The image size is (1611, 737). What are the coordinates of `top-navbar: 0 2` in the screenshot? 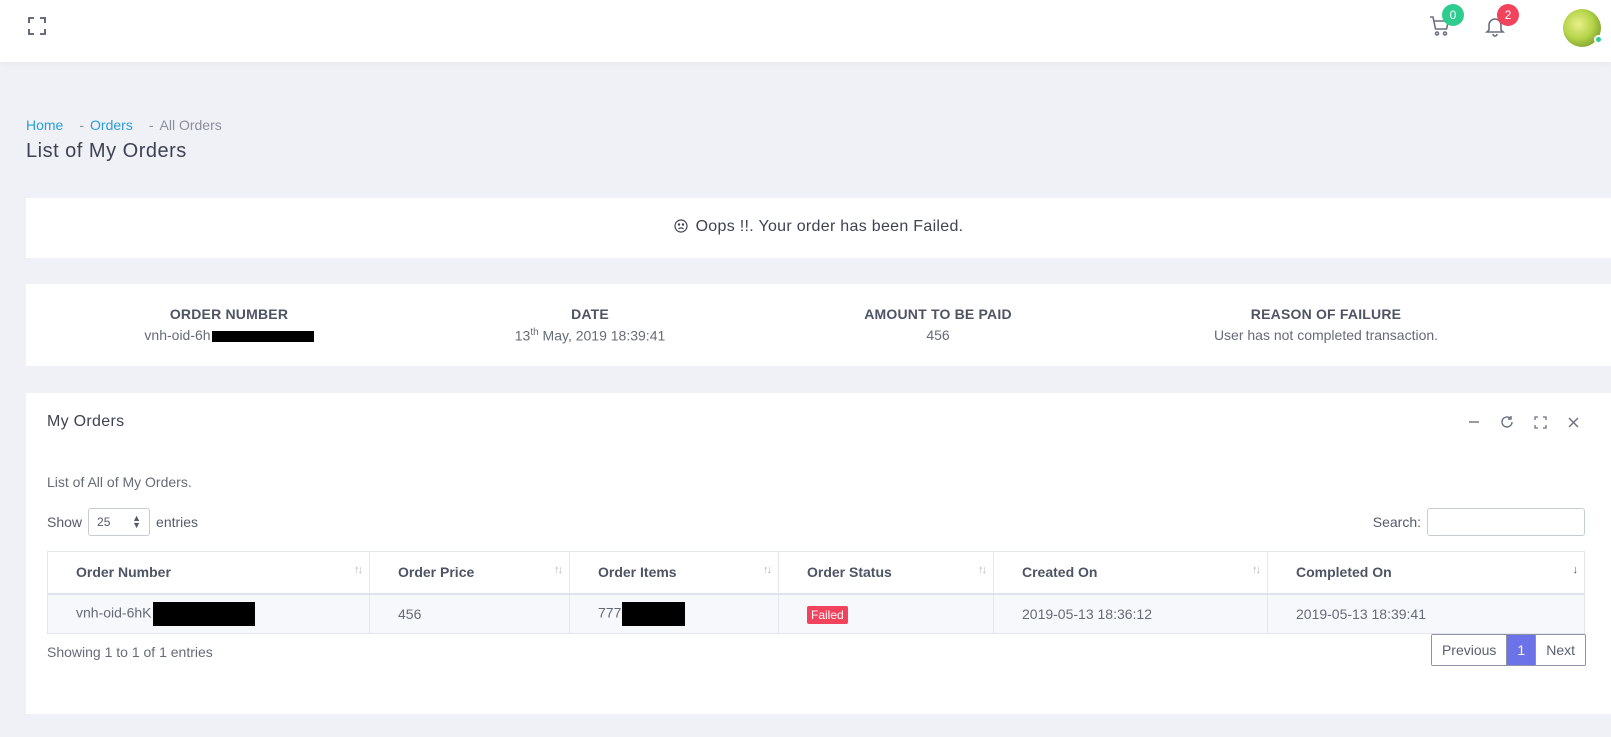 It's located at (805, 31).